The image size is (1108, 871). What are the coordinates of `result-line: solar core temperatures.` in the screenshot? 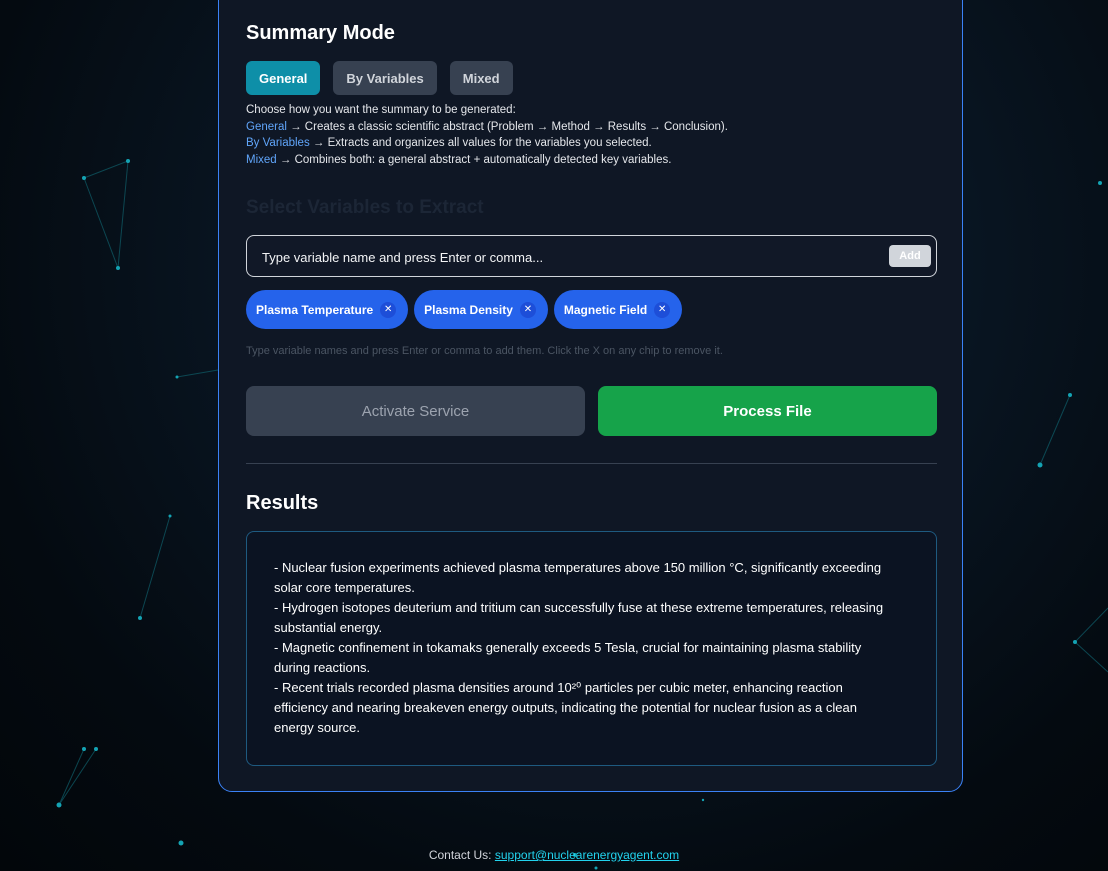 It's located at (344, 587).